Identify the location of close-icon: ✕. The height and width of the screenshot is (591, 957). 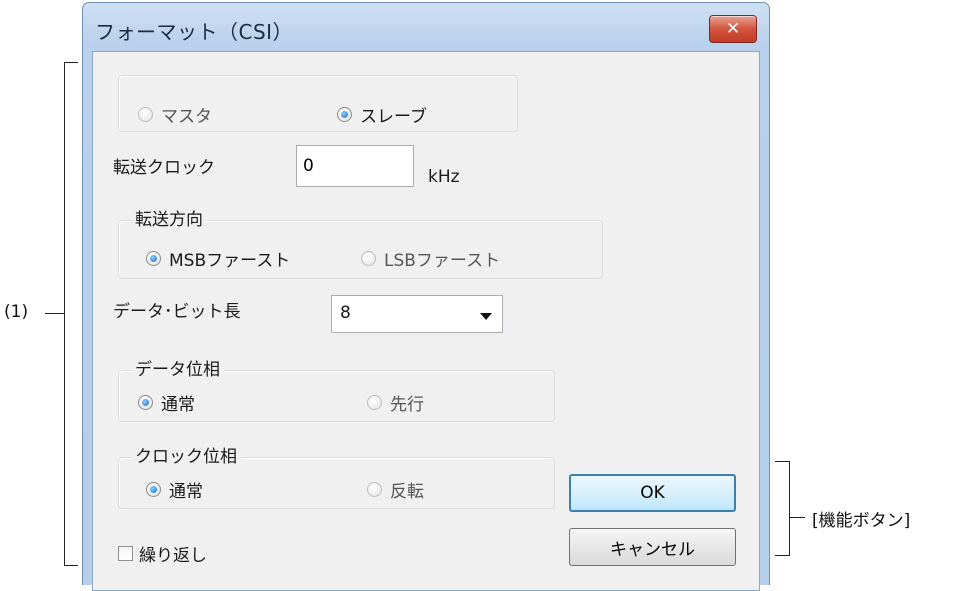
(733, 29).